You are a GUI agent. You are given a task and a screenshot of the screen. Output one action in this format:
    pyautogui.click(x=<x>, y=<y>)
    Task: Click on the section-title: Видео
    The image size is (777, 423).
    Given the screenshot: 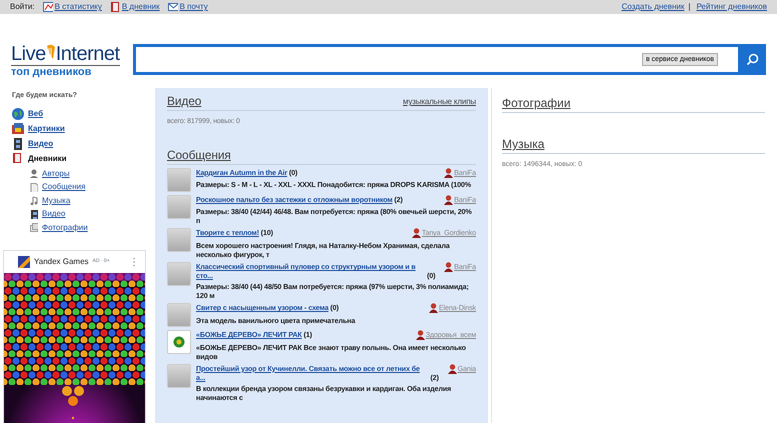 What is the action you would take?
    pyautogui.click(x=184, y=101)
    